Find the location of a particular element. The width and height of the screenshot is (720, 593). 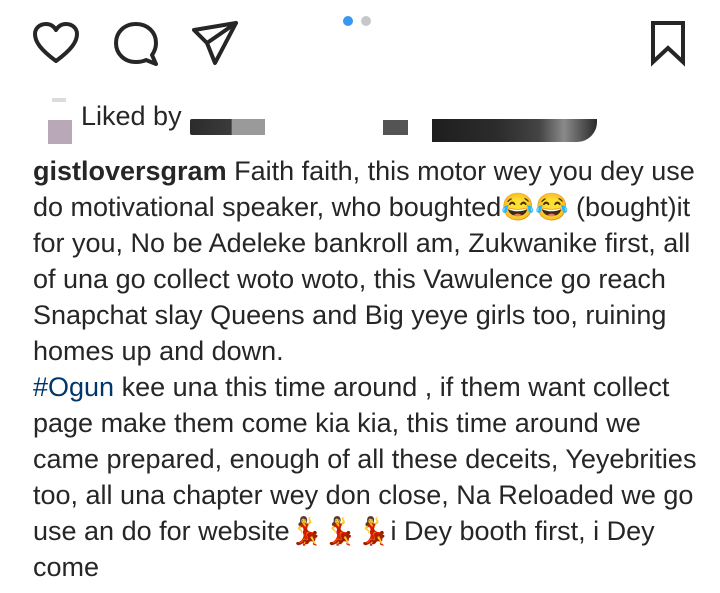

liker-avatar-fragment is located at coordinates (59, 100).